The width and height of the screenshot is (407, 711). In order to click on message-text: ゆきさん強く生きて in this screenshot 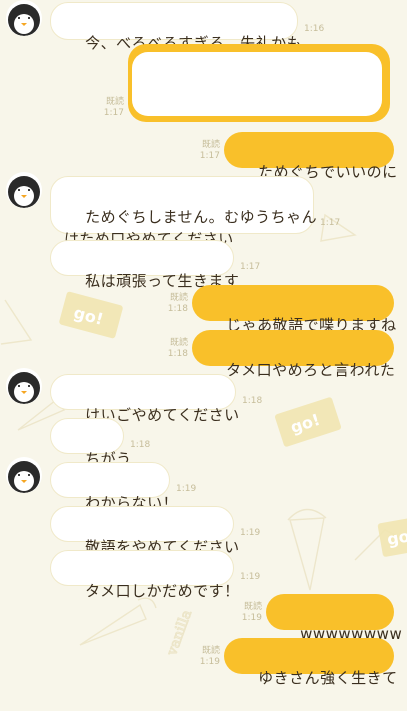, I will do `click(328, 678)`.